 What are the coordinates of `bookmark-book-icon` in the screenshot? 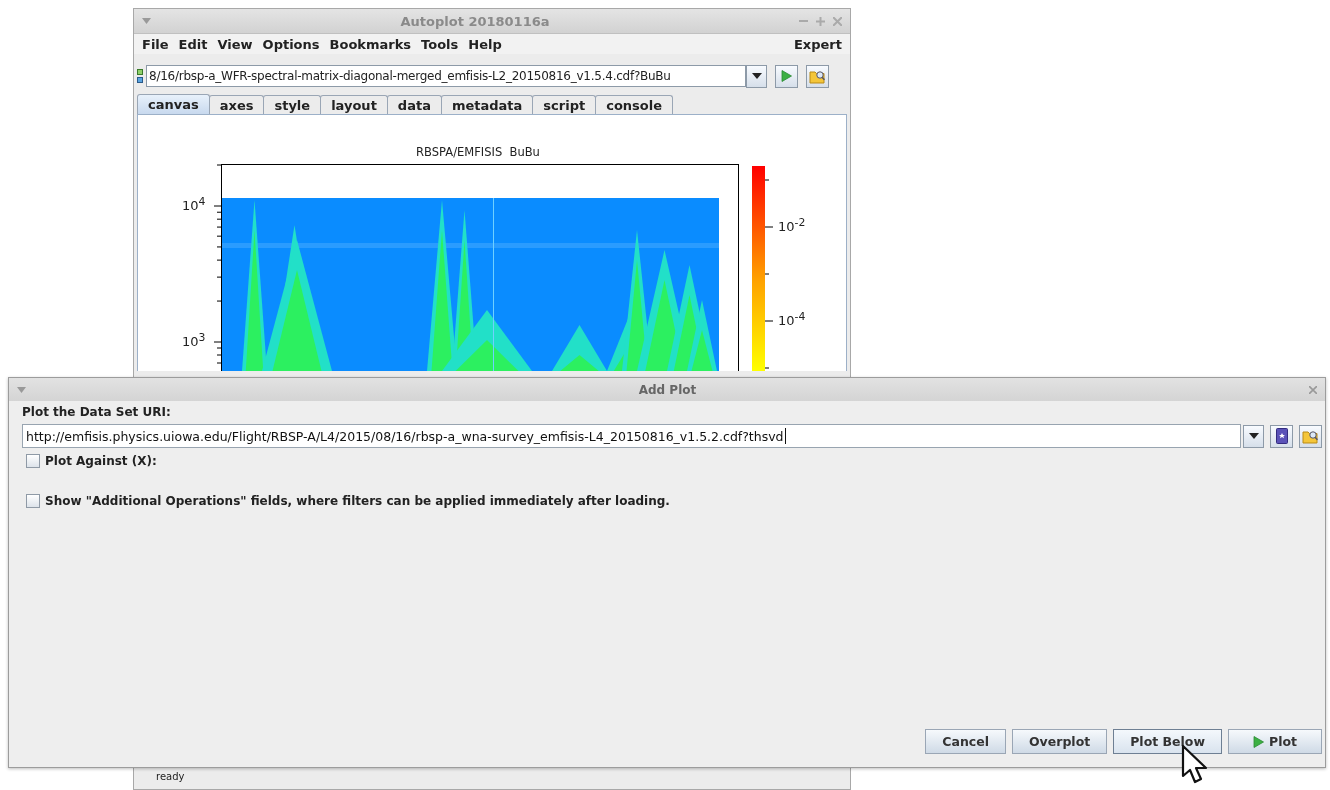 It's located at (1281, 436).